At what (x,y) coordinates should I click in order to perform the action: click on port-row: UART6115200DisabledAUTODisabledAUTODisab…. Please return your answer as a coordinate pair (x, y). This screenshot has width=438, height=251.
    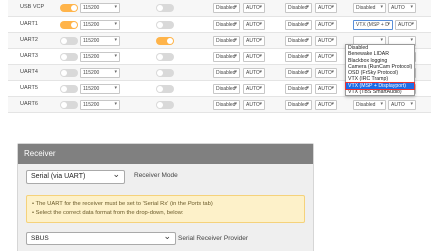
    Looking at the image, I should click on (219, 105).